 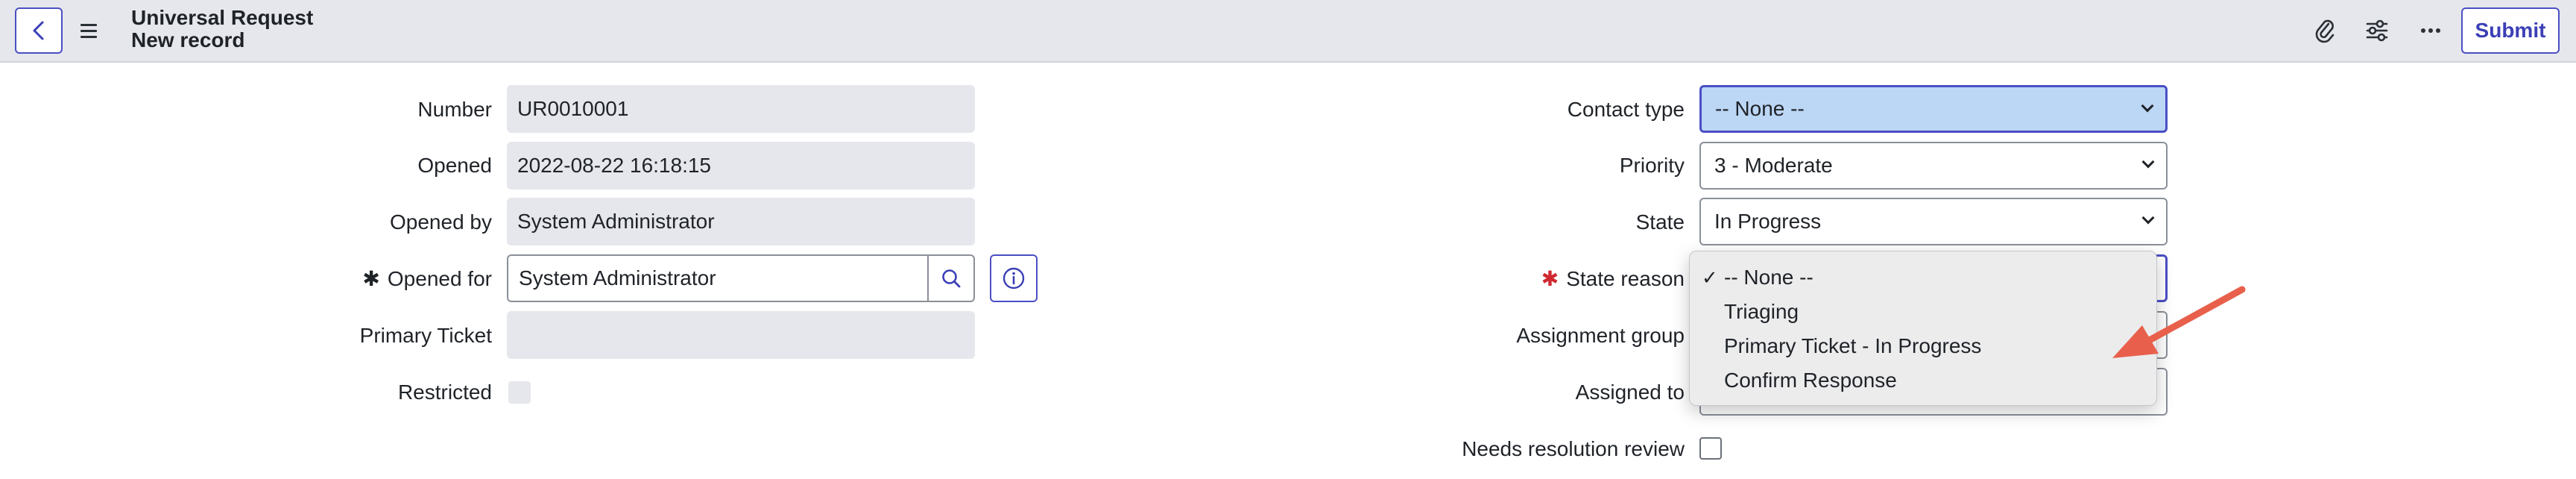 What do you see at coordinates (91, 30) in the screenshot?
I see `menu-icon` at bounding box center [91, 30].